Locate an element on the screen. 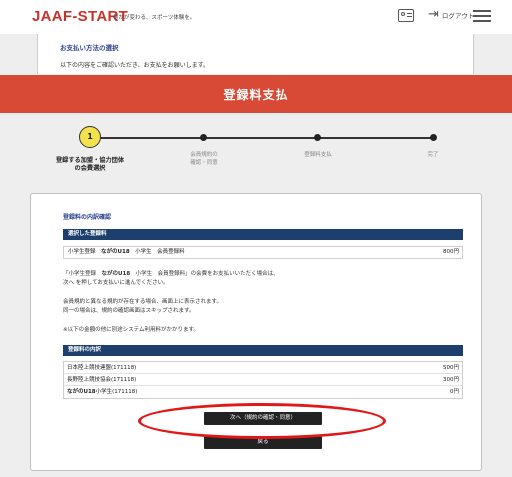 The height and width of the screenshot is (477, 512). page-title: 登録料支払 is located at coordinates (256, 94).